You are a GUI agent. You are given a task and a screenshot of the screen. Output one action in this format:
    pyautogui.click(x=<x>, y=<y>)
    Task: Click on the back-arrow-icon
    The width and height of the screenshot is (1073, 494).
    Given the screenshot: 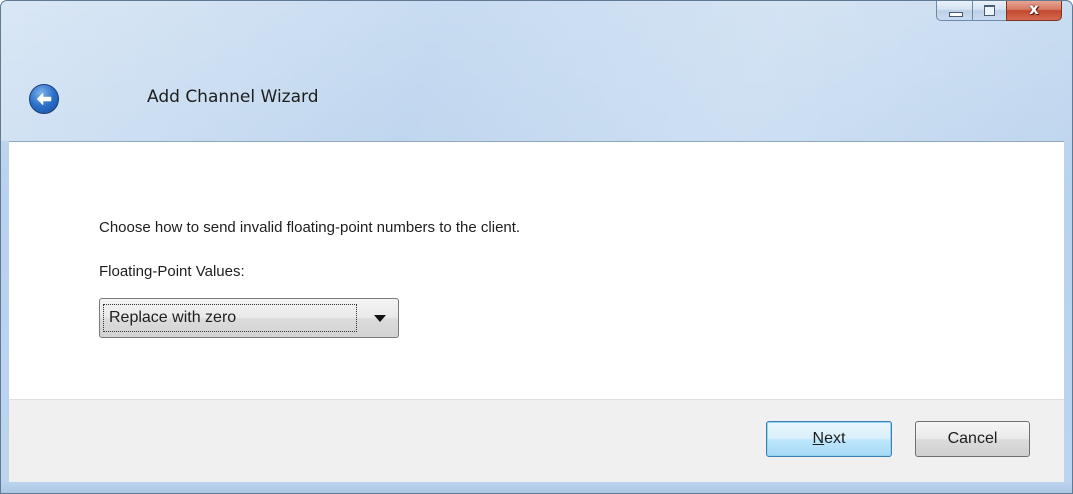 What is the action you would take?
    pyautogui.click(x=44, y=99)
    